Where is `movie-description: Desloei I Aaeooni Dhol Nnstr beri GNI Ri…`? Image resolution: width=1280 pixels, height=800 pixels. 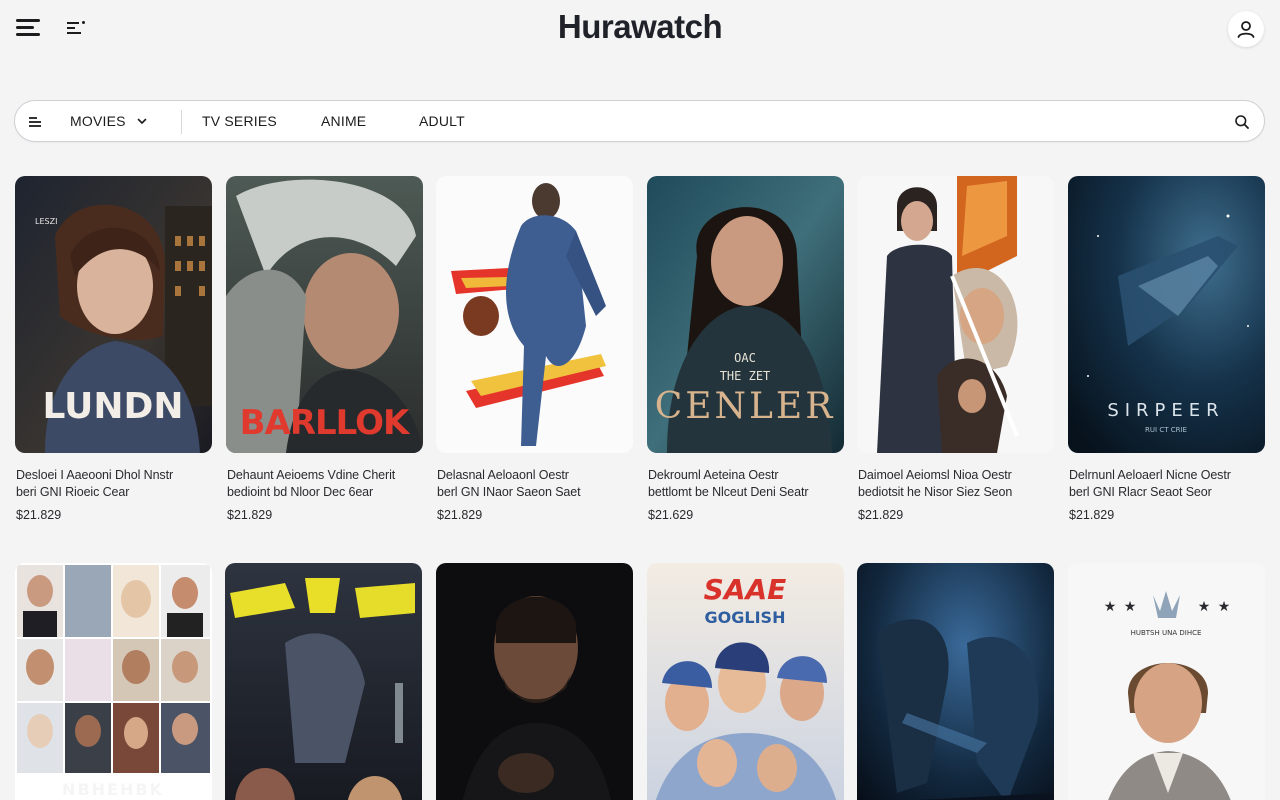
movie-description: Desloei I Aaeooni Dhol Nnstr beri GNI Ri… is located at coordinates (95, 483).